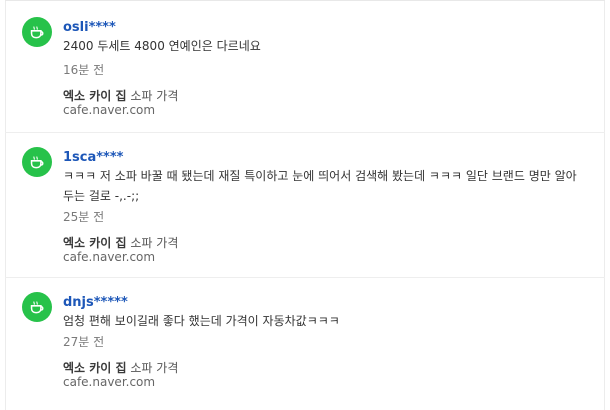 The width and height of the screenshot is (610, 410). I want to click on nickname: 1sca****, so click(93, 157).